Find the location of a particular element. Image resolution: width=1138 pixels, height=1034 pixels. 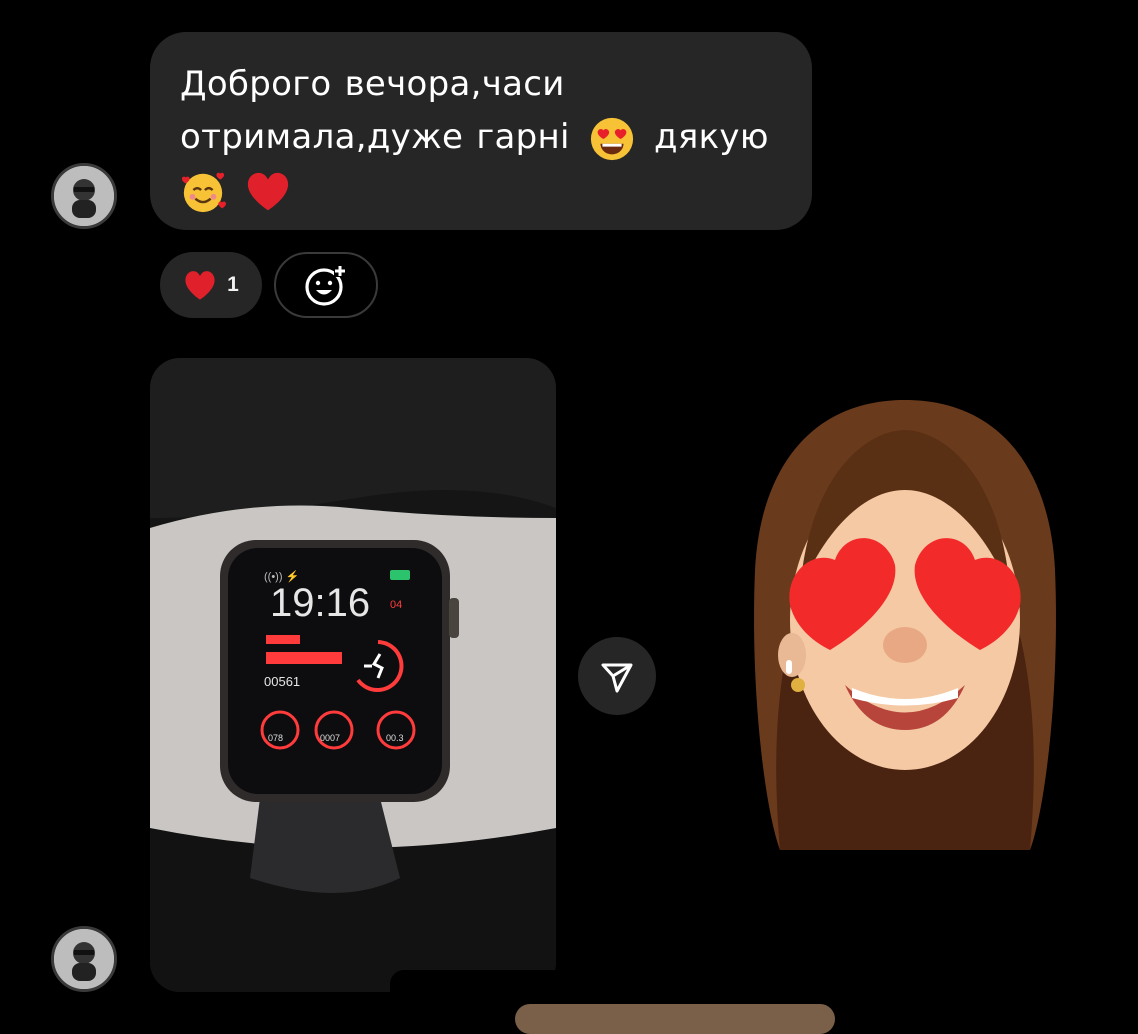

smiling-face-hearts-emoji-icon is located at coordinates (203, 192).